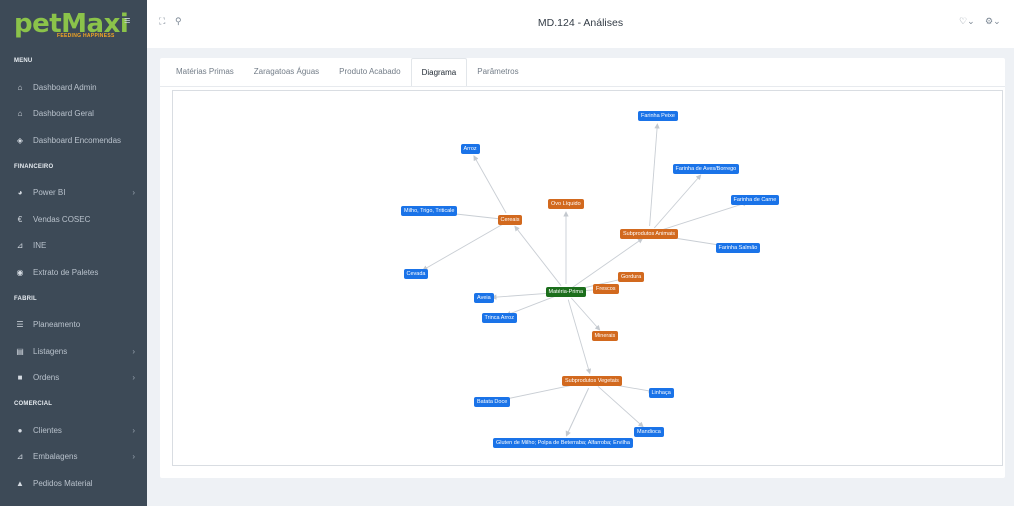 The image size is (1014, 506). What do you see at coordinates (20, 193) in the screenshot?
I see `chart-pie-icon: ◕` at bounding box center [20, 193].